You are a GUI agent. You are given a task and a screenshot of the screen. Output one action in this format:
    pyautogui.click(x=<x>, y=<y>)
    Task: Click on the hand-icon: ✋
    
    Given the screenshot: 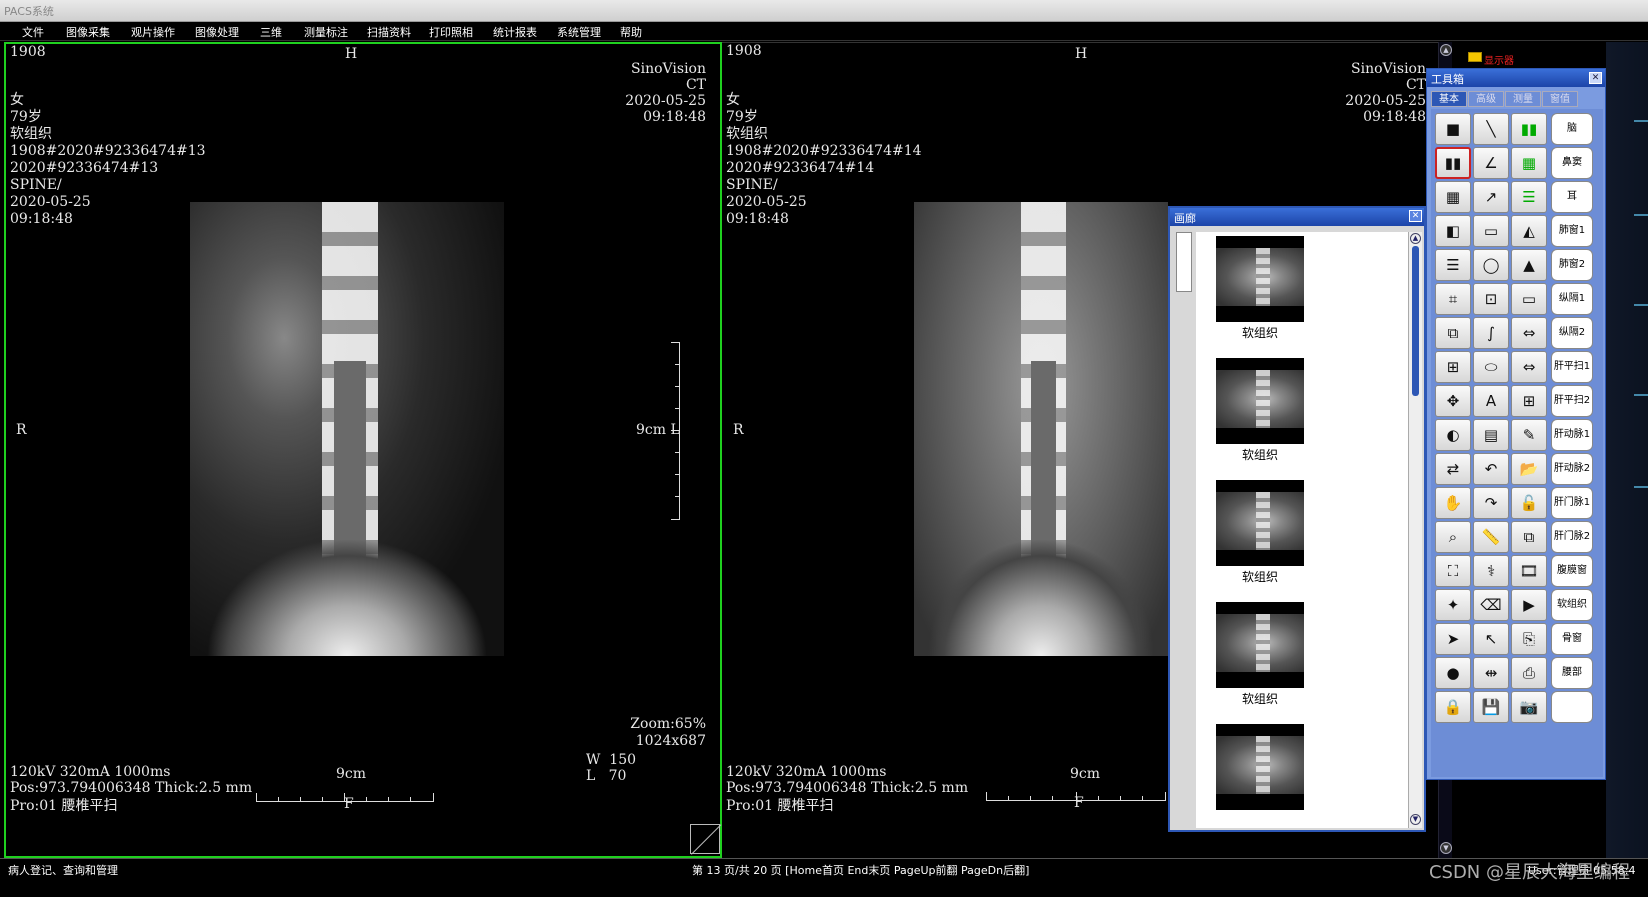 What is the action you would take?
    pyautogui.click(x=1453, y=503)
    